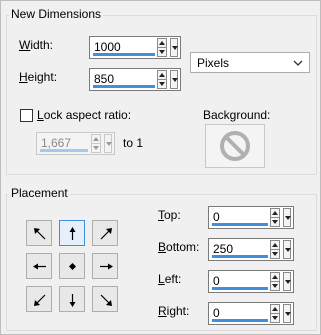  I want to click on right-dropdown-button, so click(287, 313).